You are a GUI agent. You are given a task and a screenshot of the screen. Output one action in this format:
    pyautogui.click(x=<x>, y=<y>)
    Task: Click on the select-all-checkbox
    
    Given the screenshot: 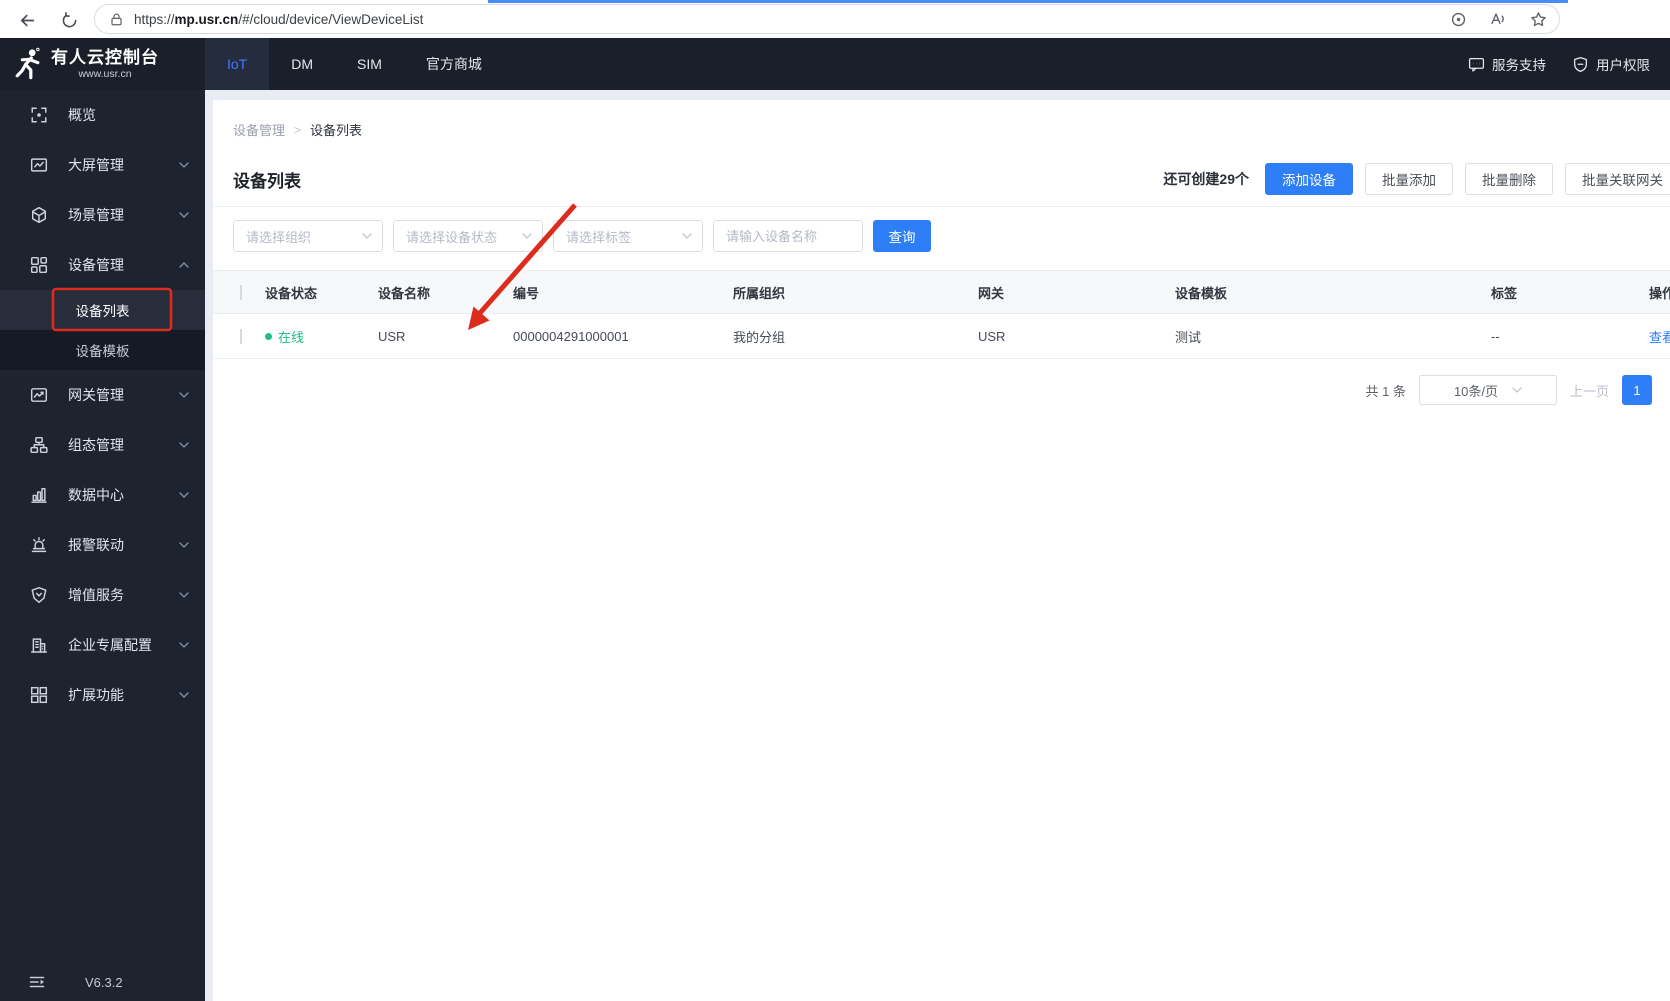 What is the action you would take?
    pyautogui.click(x=241, y=292)
    